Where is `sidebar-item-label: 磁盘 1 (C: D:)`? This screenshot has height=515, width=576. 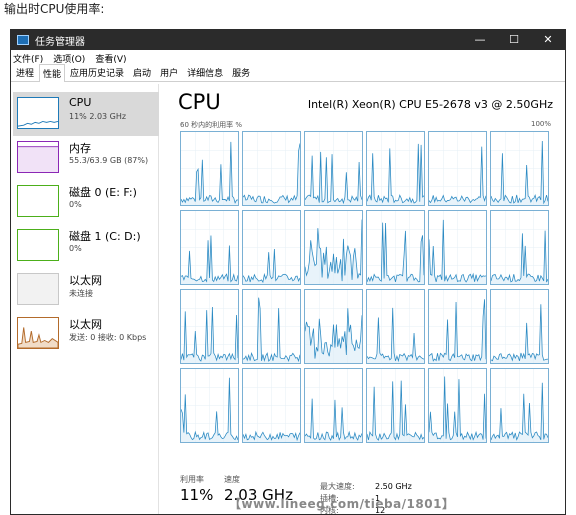 sidebar-item-label: 磁盘 1 (C: D:) is located at coordinates (105, 236).